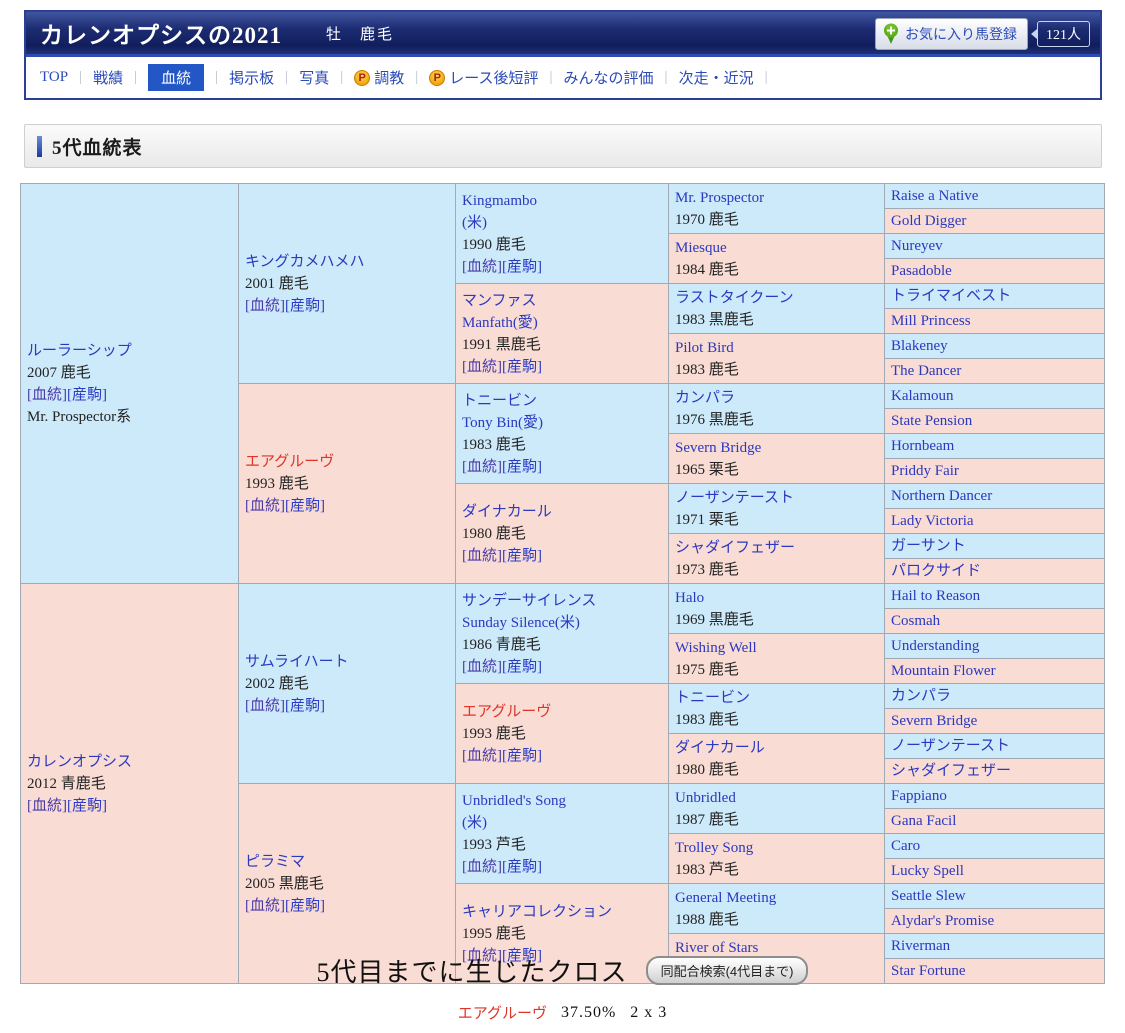  What do you see at coordinates (725, 898) in the screenshot?
I see `horse-link: General Meeting` at bounding box center [725, 898].